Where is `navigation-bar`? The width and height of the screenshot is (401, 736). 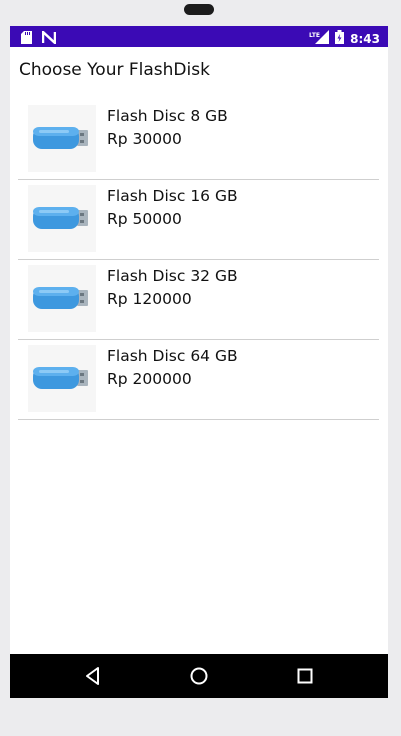 navigation-bar is located at coordinates (199, 676).